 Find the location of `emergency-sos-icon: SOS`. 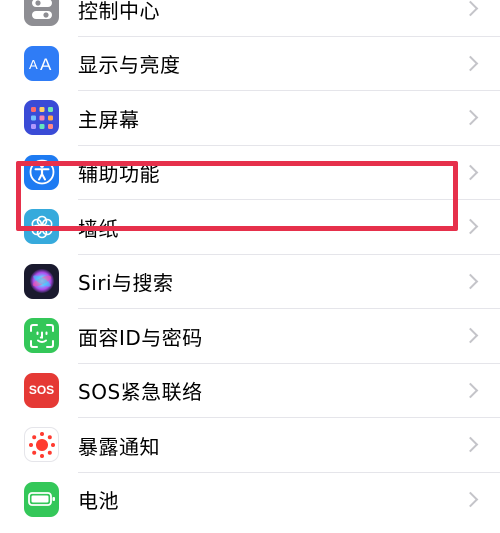

emergency-sos-icon: SOS is located at coordinates (41, 390).